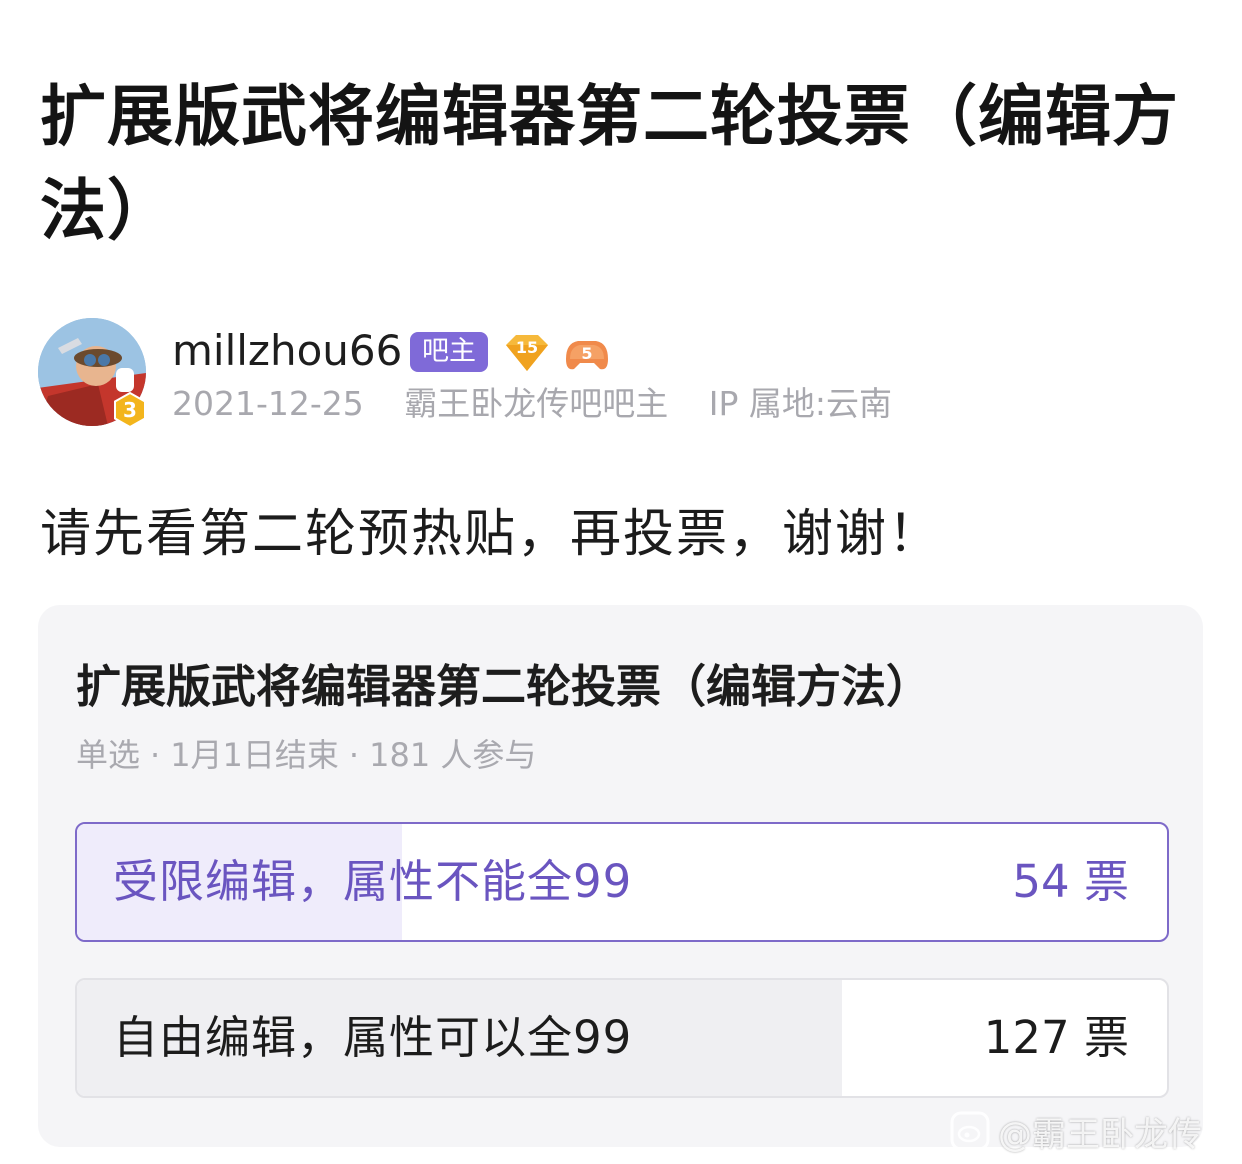  I want to click on poll-option-votes: 127 票, so click(1056, 1037).